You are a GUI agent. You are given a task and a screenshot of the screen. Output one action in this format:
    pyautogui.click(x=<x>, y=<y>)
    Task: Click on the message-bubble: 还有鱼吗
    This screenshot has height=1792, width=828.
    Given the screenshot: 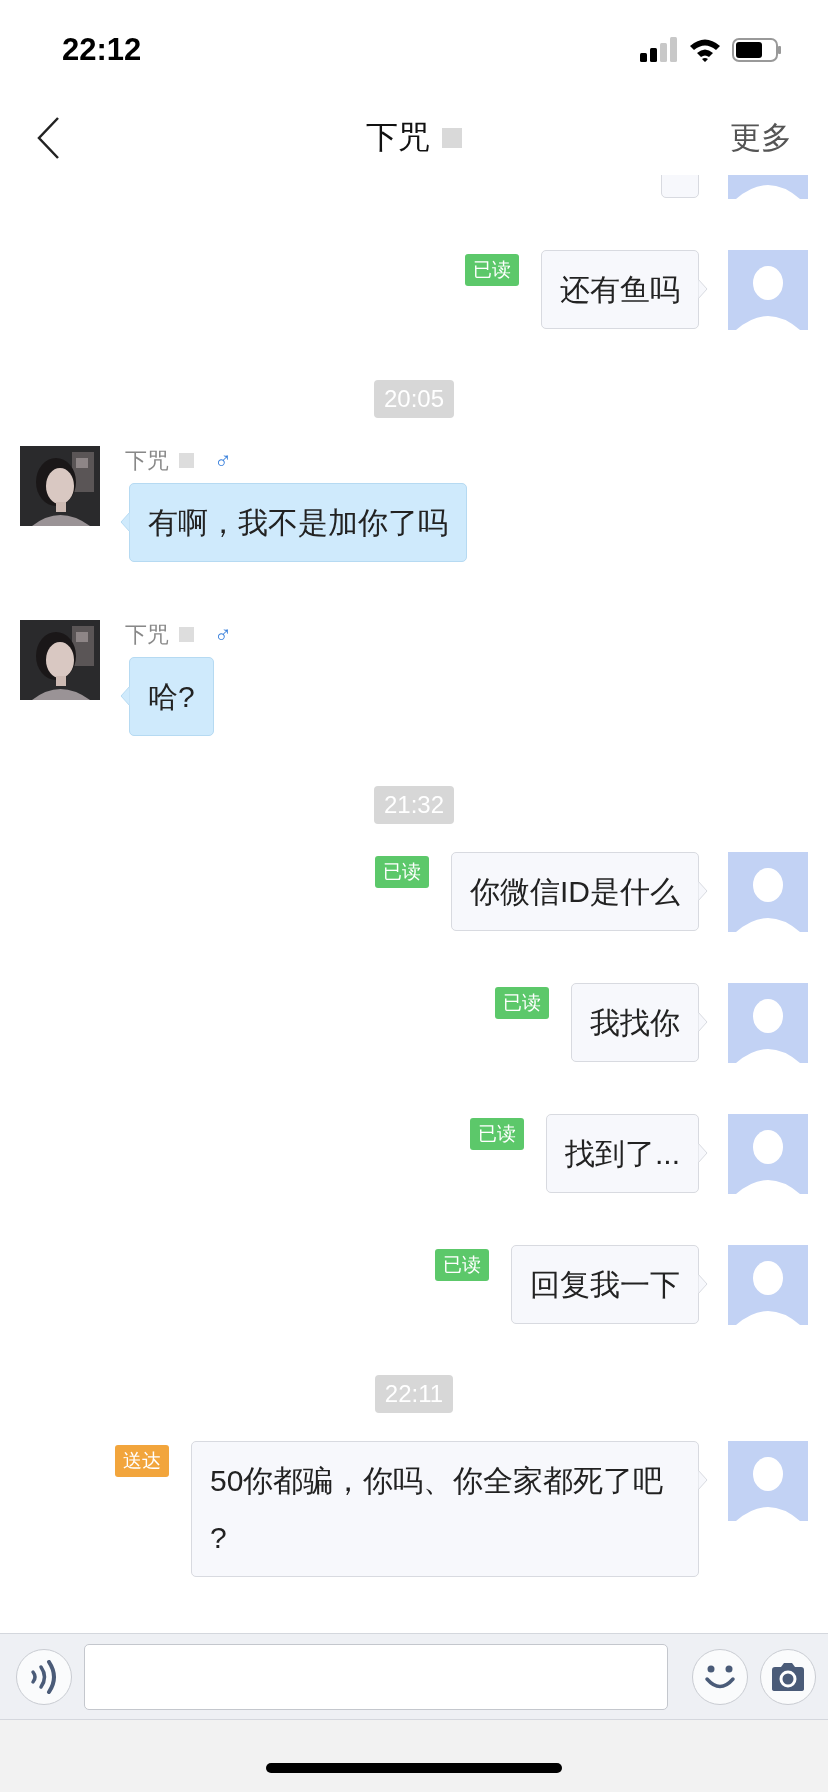 What is the action you would take?
    pyautogui.click(x=620, y=289)
    